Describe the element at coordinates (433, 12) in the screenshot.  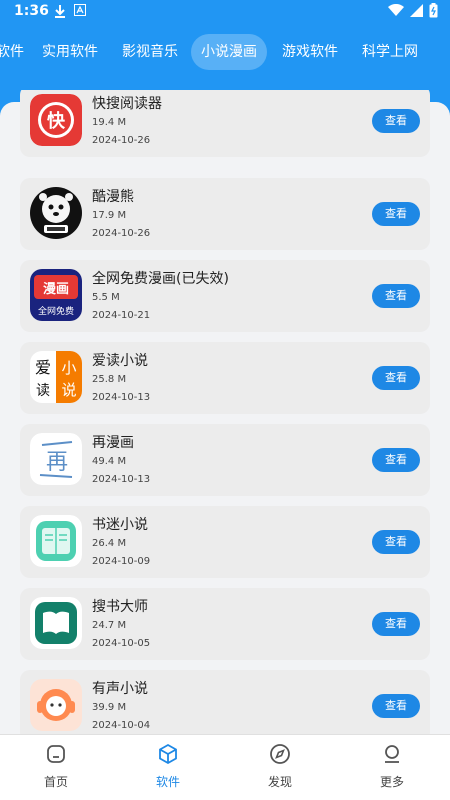
I see `battery-icon` at that location.